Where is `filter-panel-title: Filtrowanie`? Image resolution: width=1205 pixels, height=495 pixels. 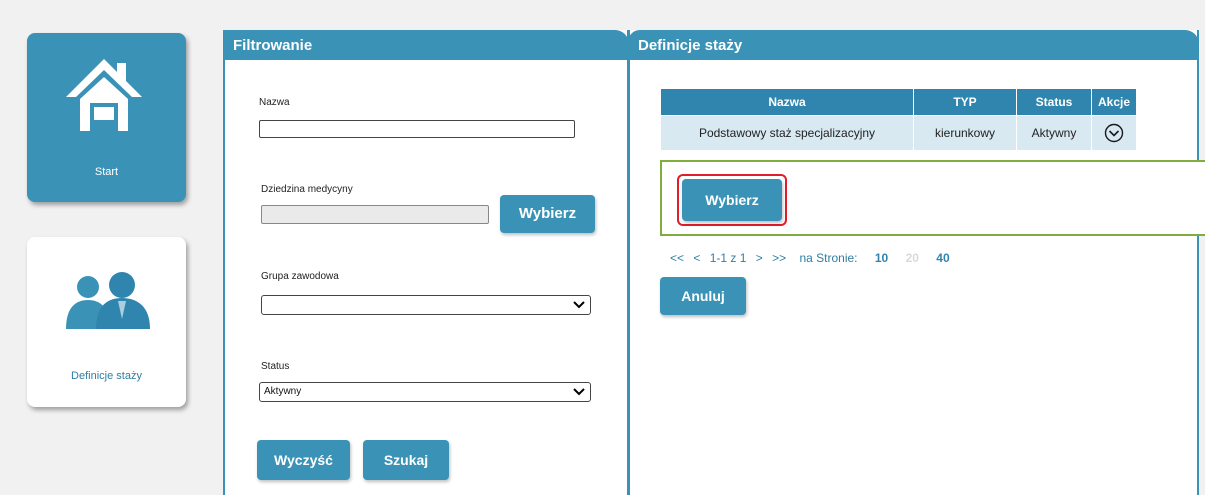 filter-panel-title: Filtrowanie is located at coordinates (426, 45).